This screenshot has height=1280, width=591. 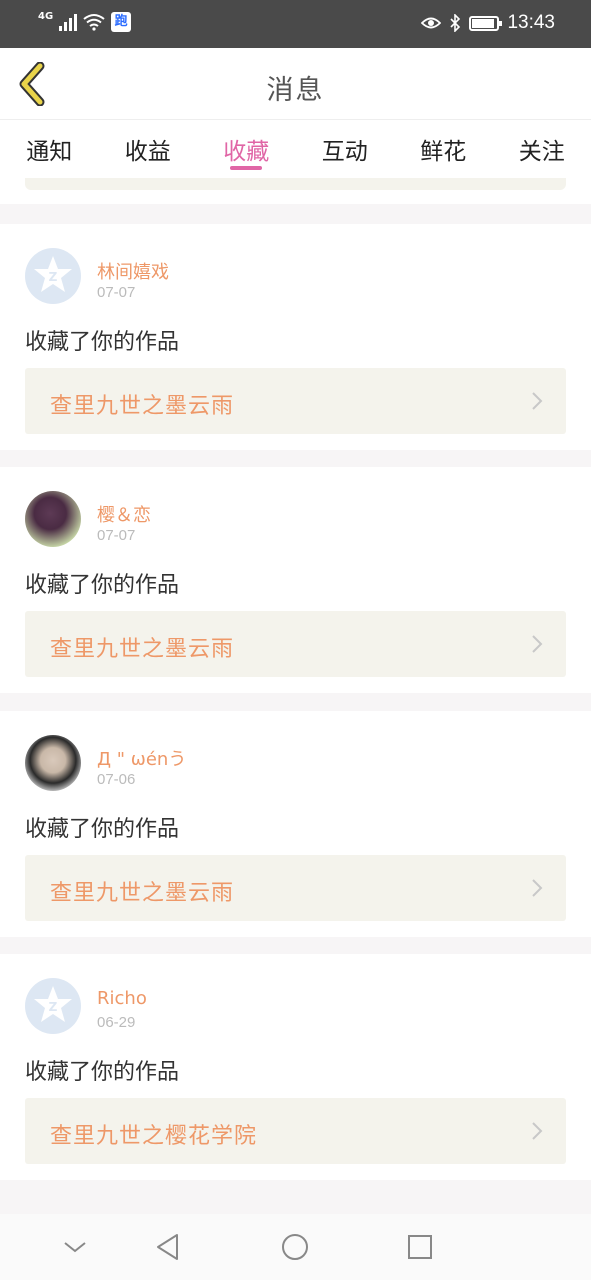 What do you see at coordinates (122, 998) in the screenshot?
I see `username: Richo` at bounding box center [122, 998].